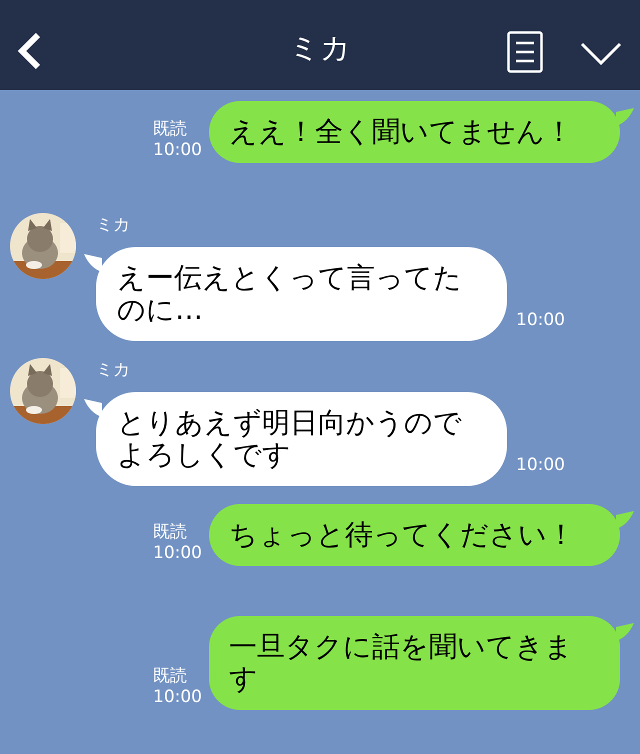 This screenshot has width=640, height=754. I want to click on chevron-down-icon, so click(601, 54).